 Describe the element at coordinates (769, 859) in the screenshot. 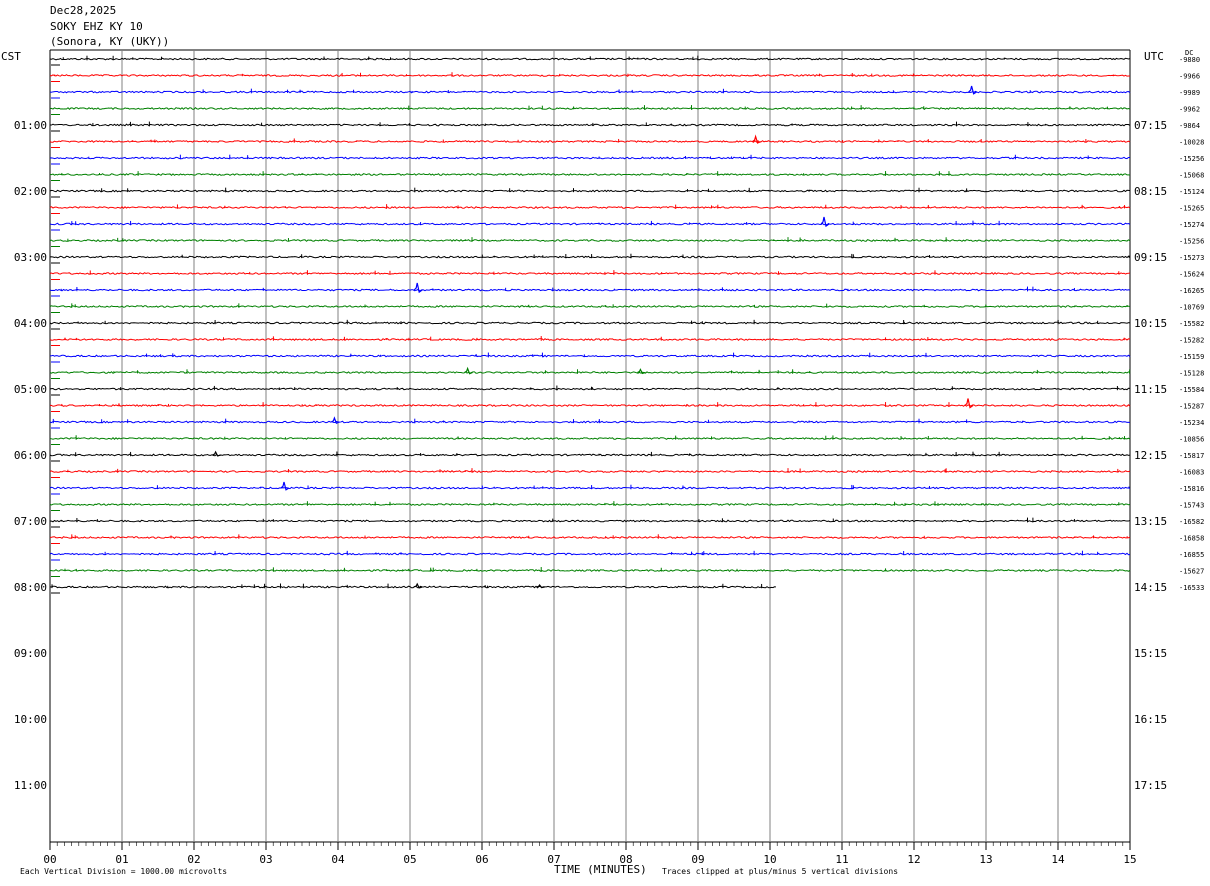

I see `x-tick-label: 10` at that location.